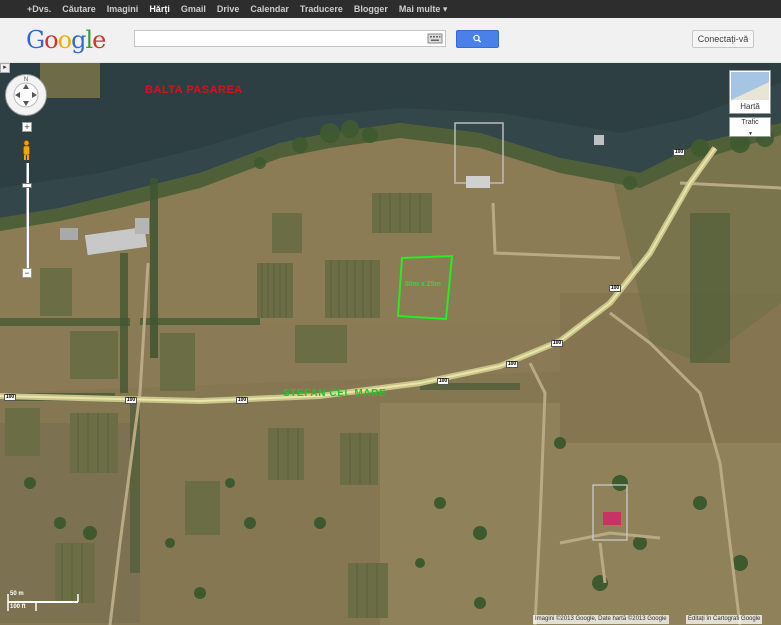 The width and height of the screenshot is (781, 625). Describe the element at coordinates (423, 284) in the screenshot. I see `plot-dimensions-label: 80m x 25m` at that location.